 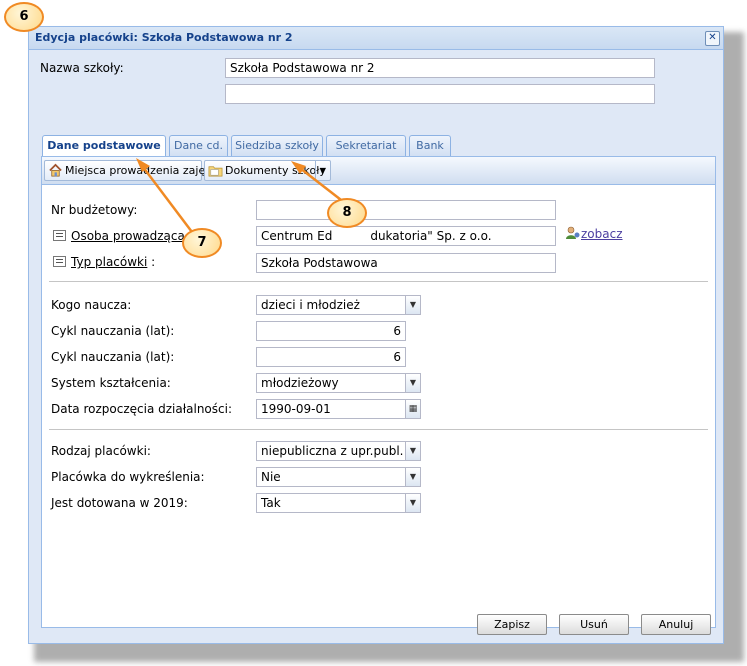 What do you see at coordinates (164, 37) in the screenshot?
I see `dialog-title: Edycja placówki: Szkoła Podstawowa nr 2` at bounding box center [164, 37].